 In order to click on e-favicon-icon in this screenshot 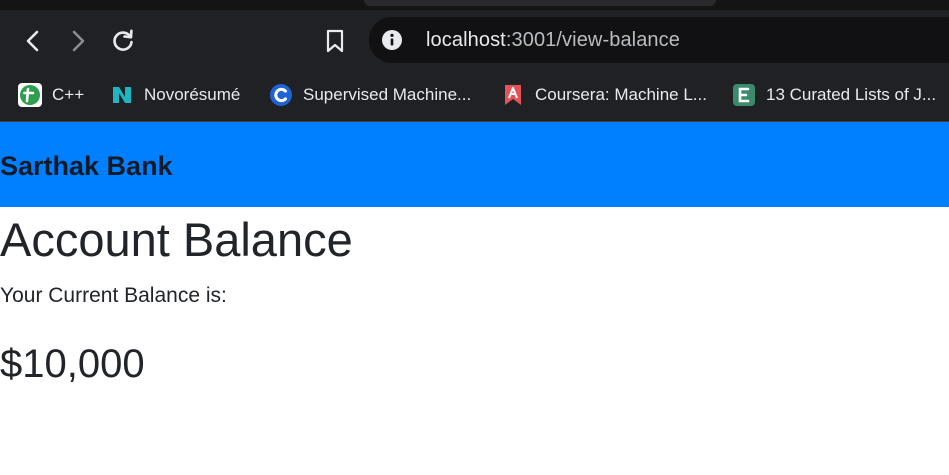, I will do `click(744, 95)`.